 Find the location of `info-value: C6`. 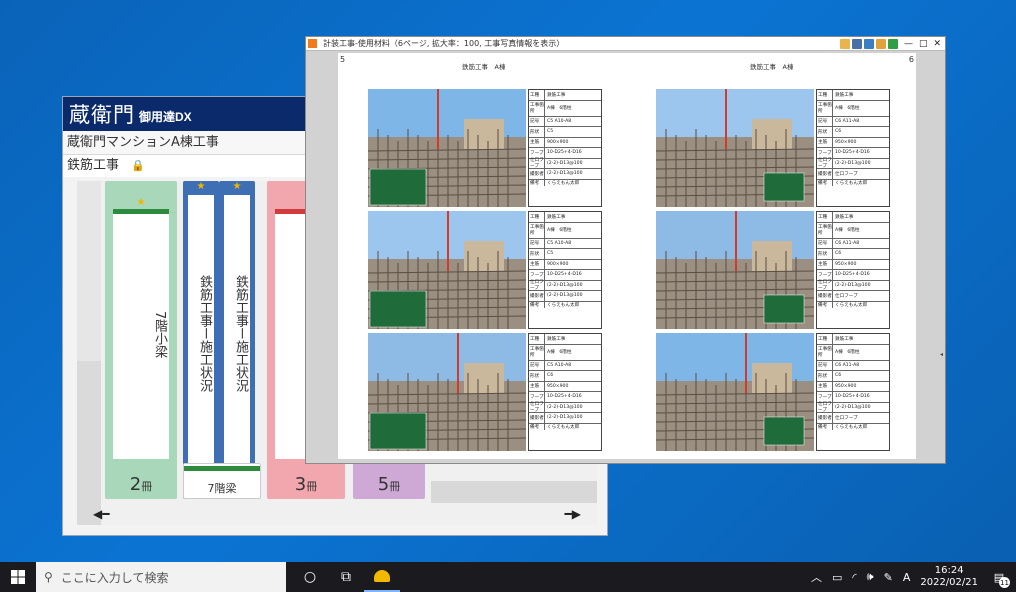

info-value: C6 is located at coordinates (838, 376).